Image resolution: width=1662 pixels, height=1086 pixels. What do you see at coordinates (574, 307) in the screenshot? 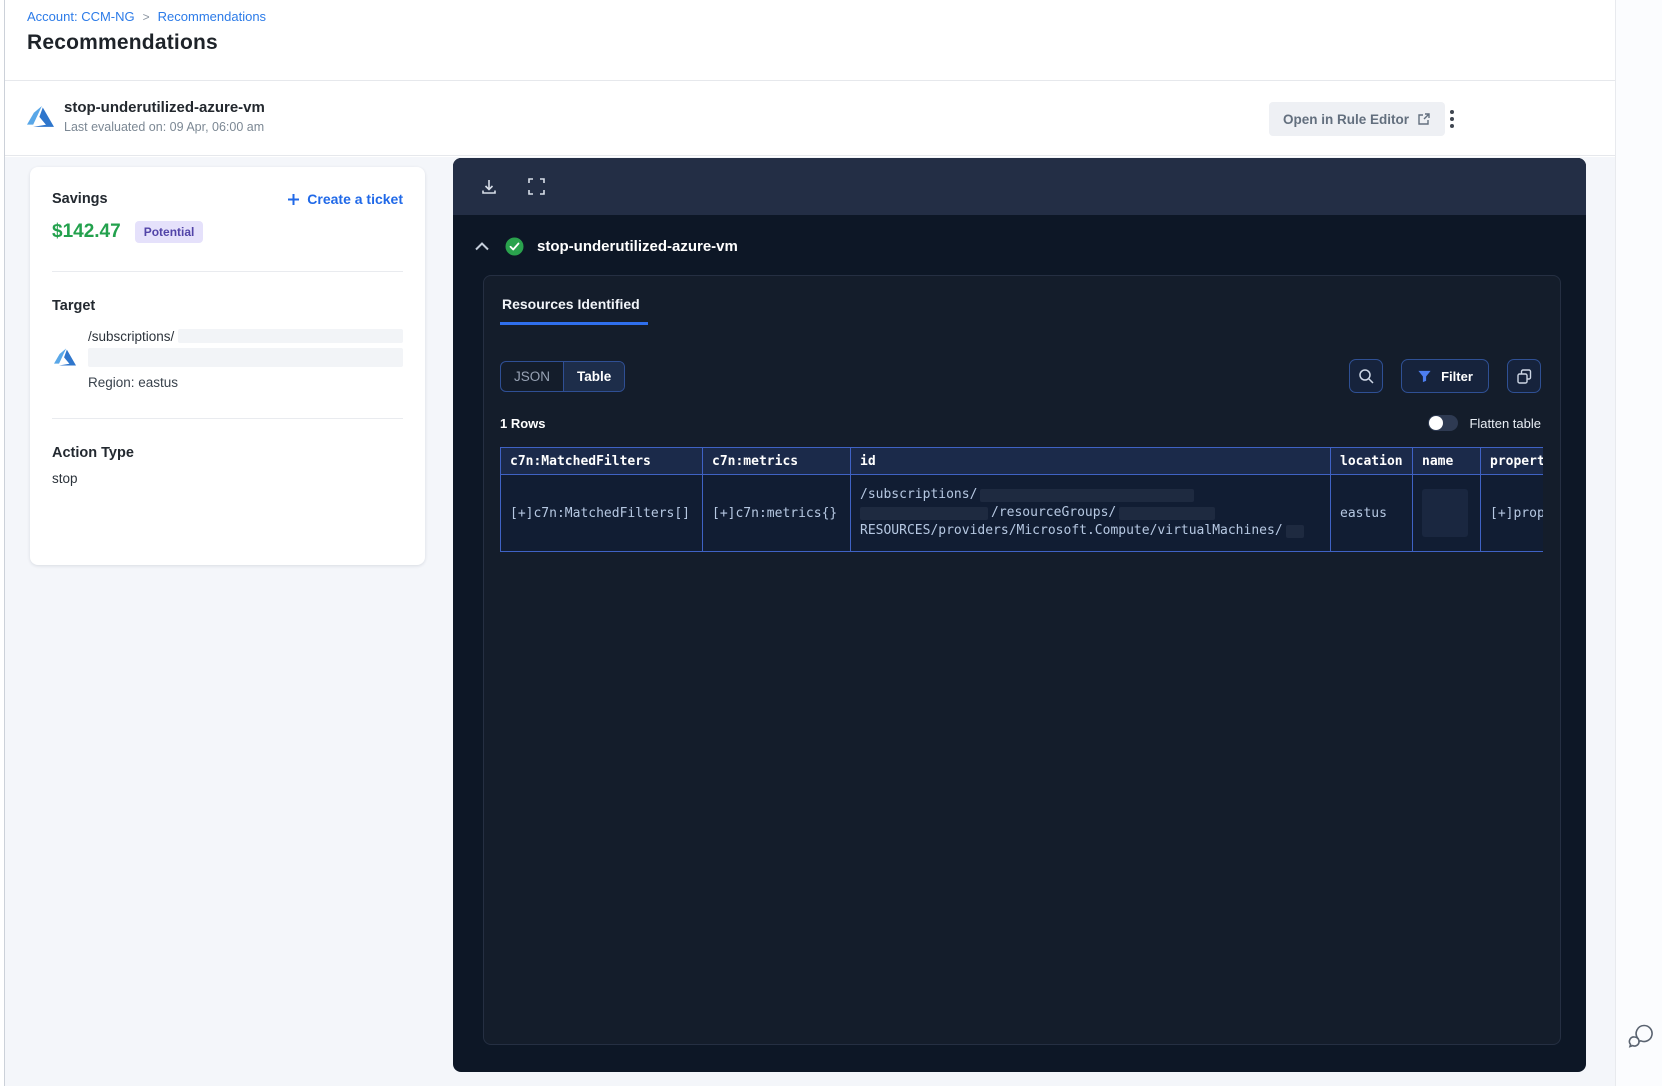
I see `tab-resources-identified: Resources Identified` at bounding box center [574, 307].